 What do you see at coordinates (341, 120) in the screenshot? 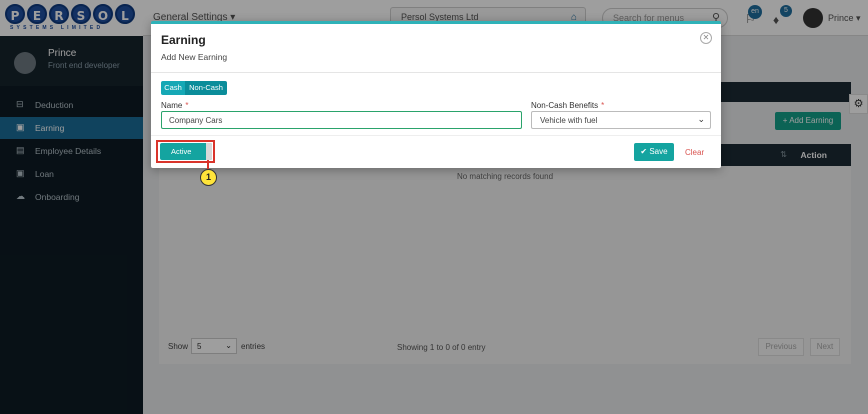
I see `name-input: Company Cars` at bounding box center [341, 120].